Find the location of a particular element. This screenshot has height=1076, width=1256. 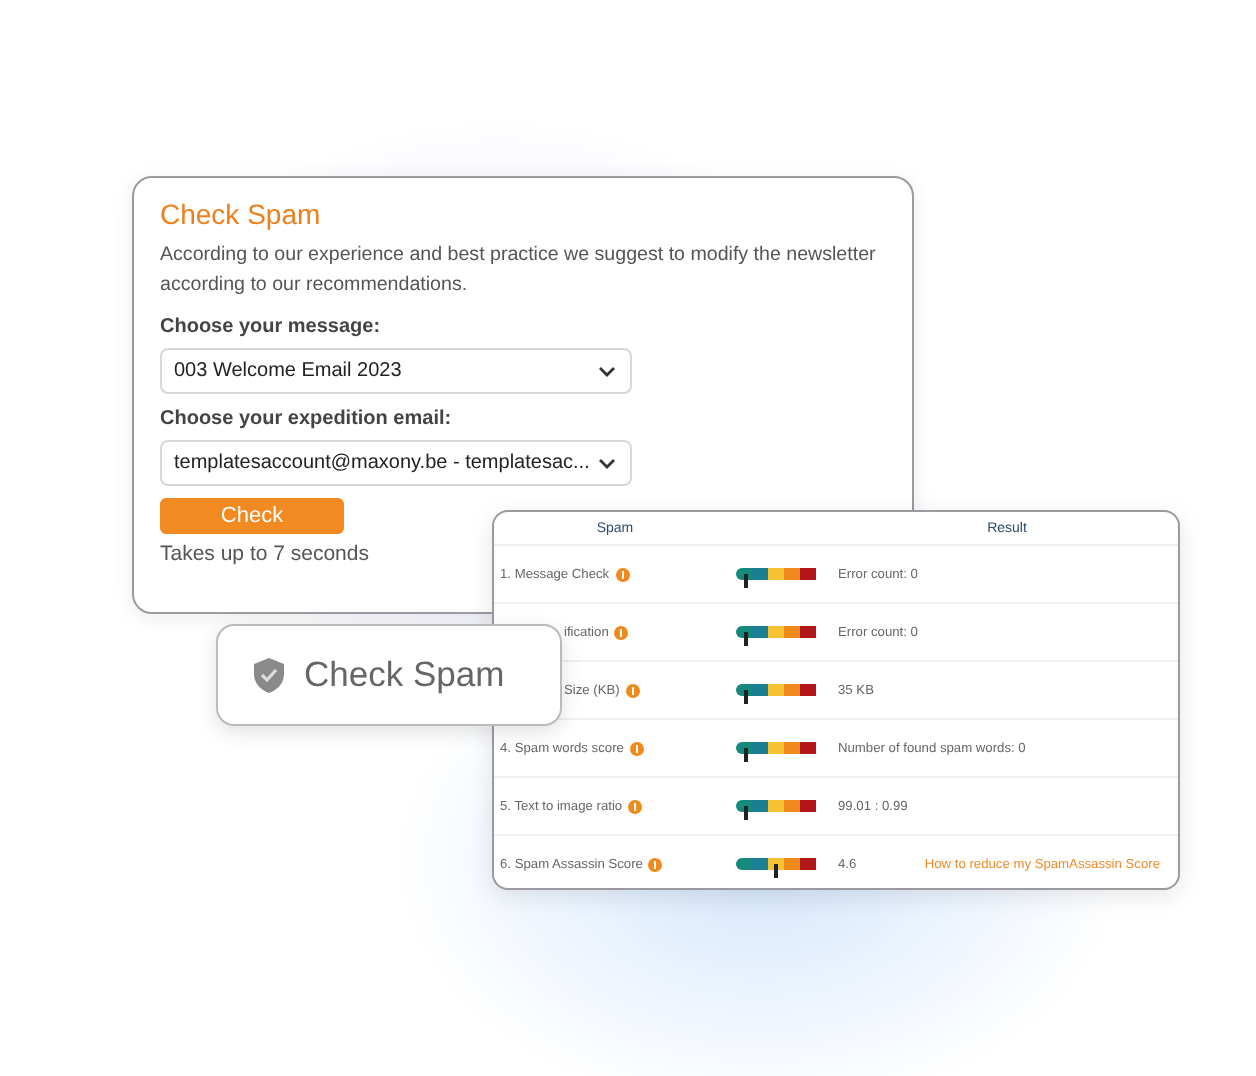

field-label: Choose your message: is located at coordinates (271, 327).